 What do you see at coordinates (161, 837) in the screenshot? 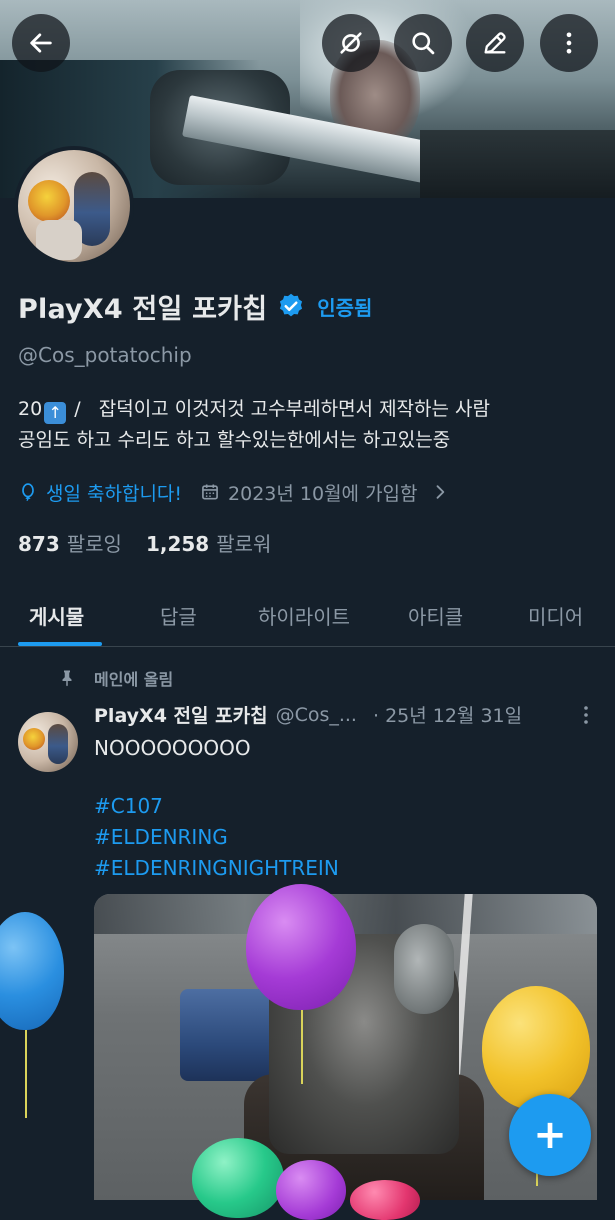
I see `hashtag-link: #ELDENRING` at bounding box center [161, 837].